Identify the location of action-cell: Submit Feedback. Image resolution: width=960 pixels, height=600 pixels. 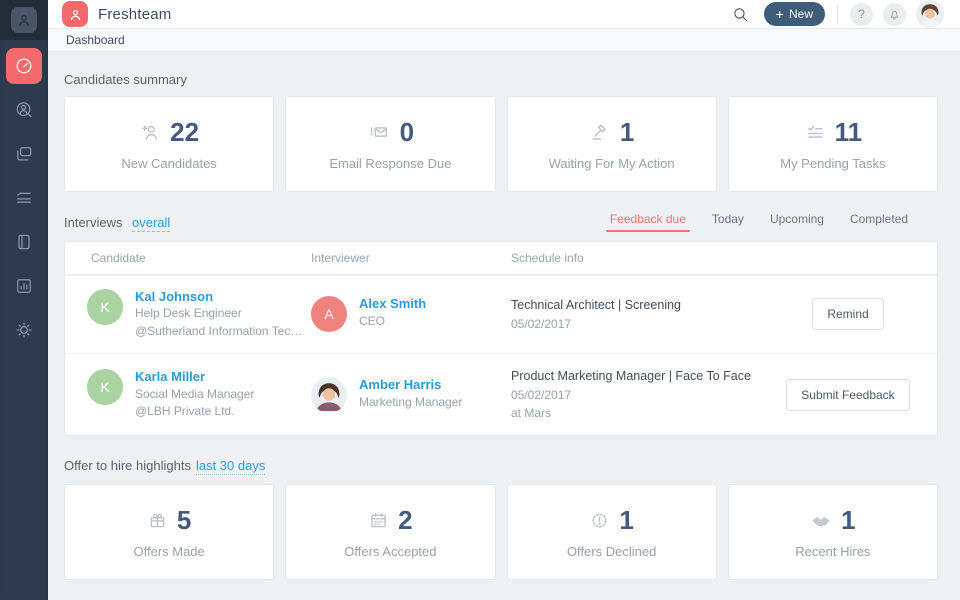
(848, 394).